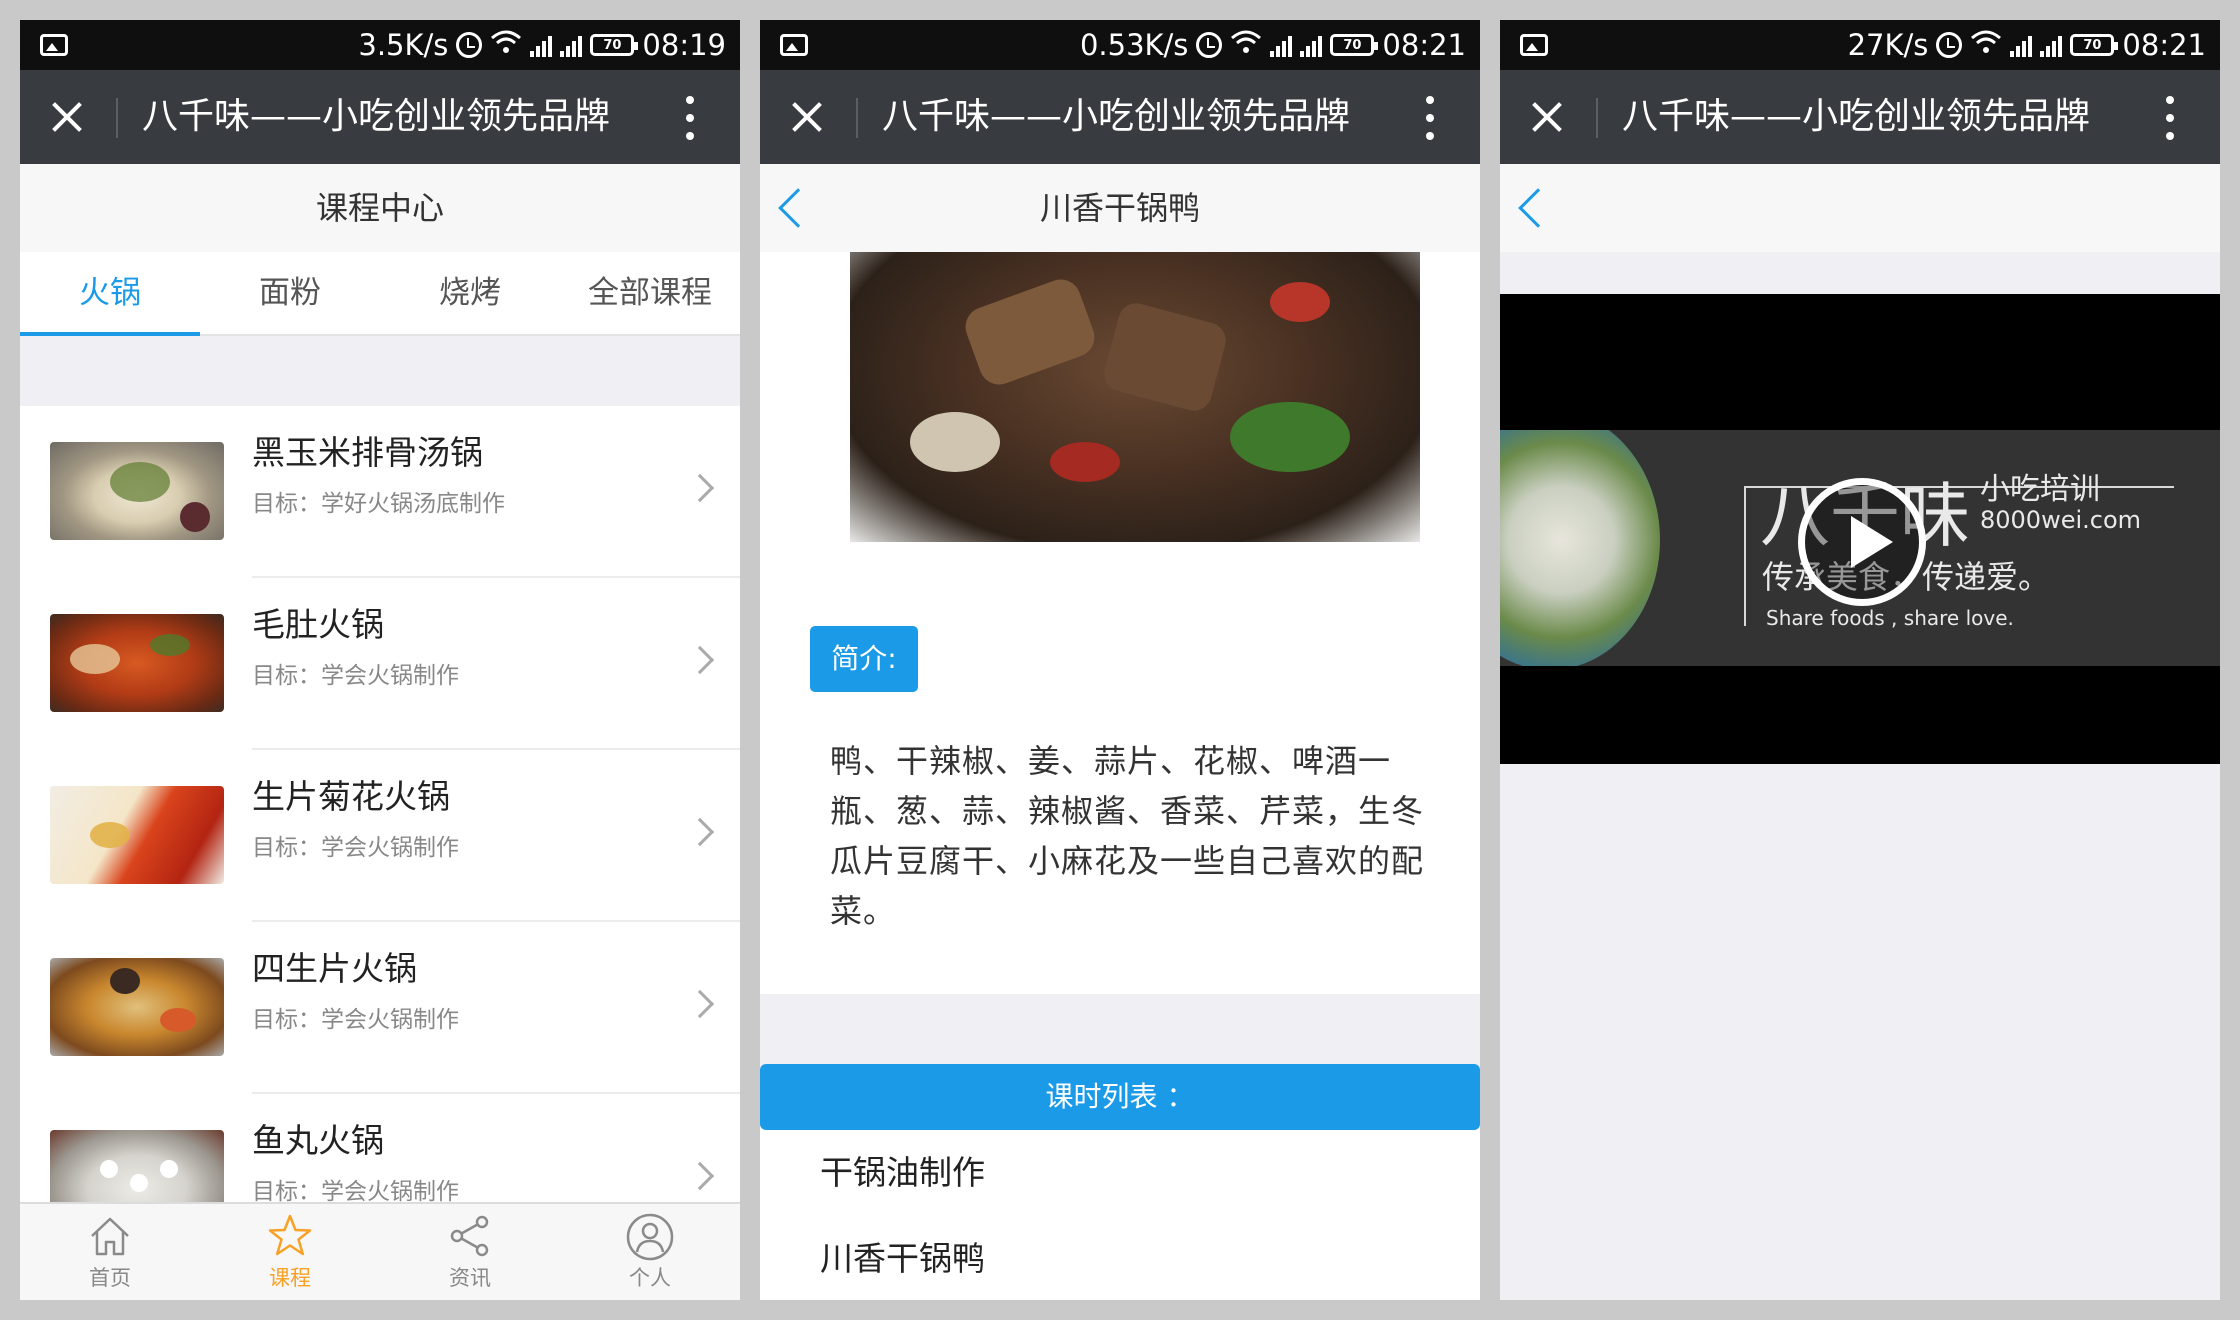  I want to click on nav-news-label: 资讯, so click(470, 1278).